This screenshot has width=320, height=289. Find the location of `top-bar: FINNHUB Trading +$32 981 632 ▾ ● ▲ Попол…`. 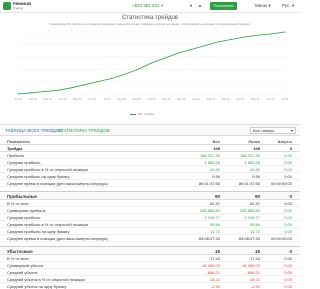

top-bar: FINNHUB Trading +$32 981 632 ▾ ● ▲ Попол… is located at coordinates (150, 6).